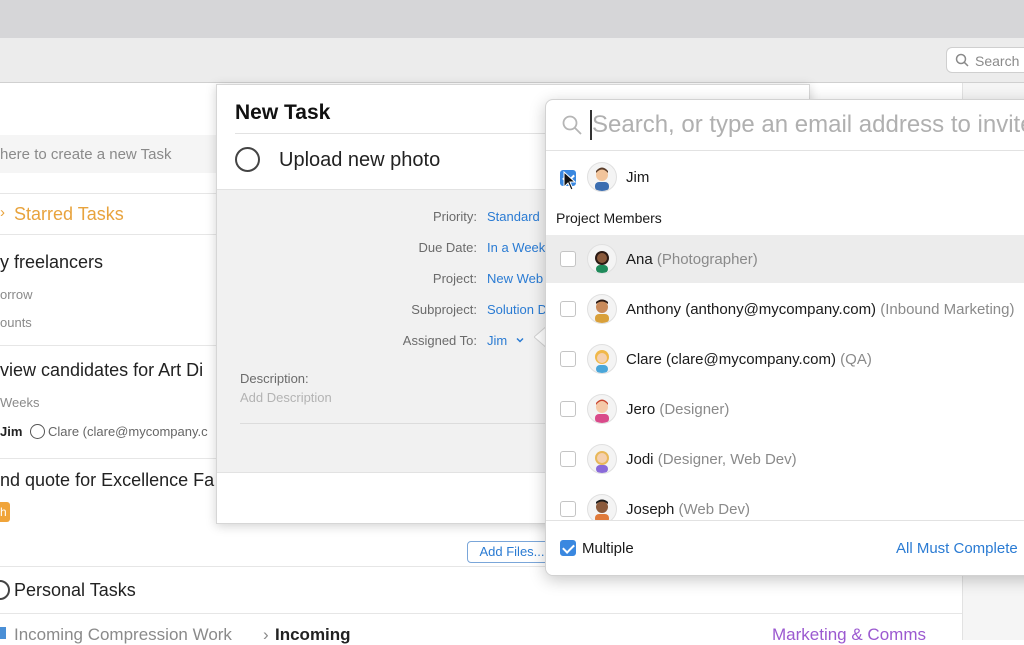  What do you see at coordinates (520, 341) in the screenshot?
I see `chevron-down-icon` at bounding box center [520, 341].